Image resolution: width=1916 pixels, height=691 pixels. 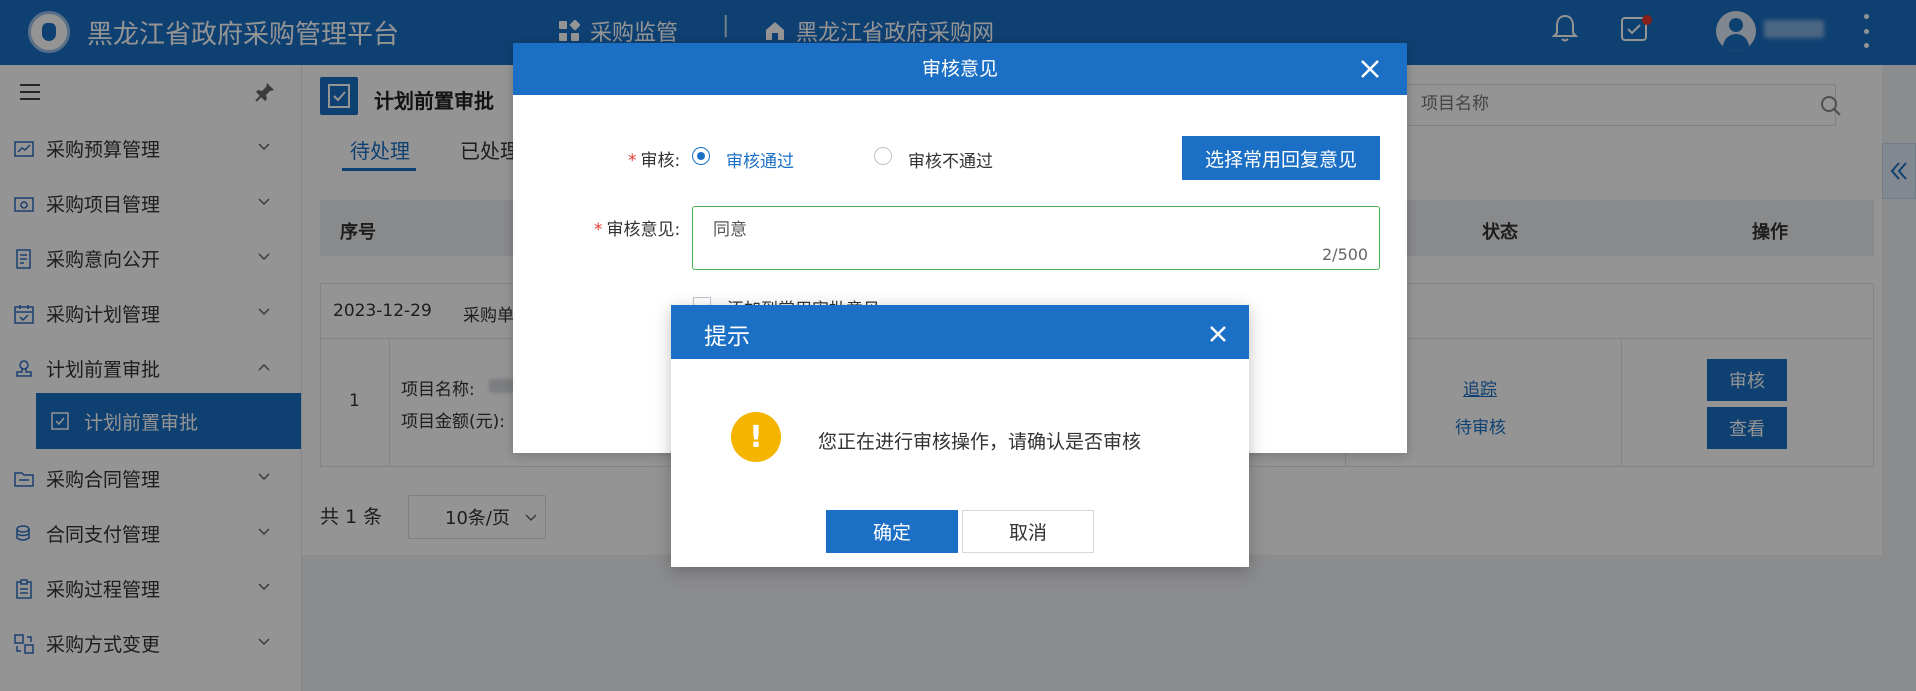 What do you see at coordinates (727, 337) in the screenshot?
I see `confirm-dialog-title: 提示` at bounding box center [727, 337].